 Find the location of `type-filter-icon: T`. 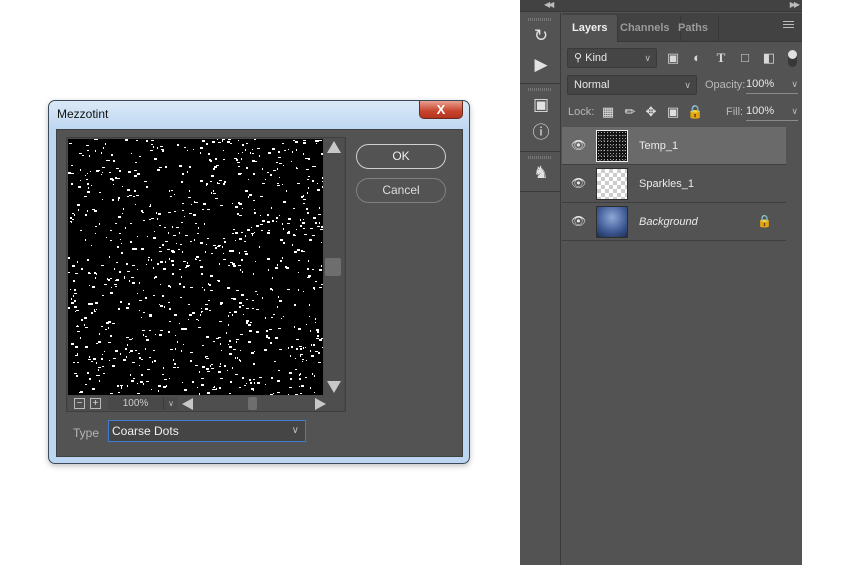

type-filter-icon: T is located at coordinates (721, 58).